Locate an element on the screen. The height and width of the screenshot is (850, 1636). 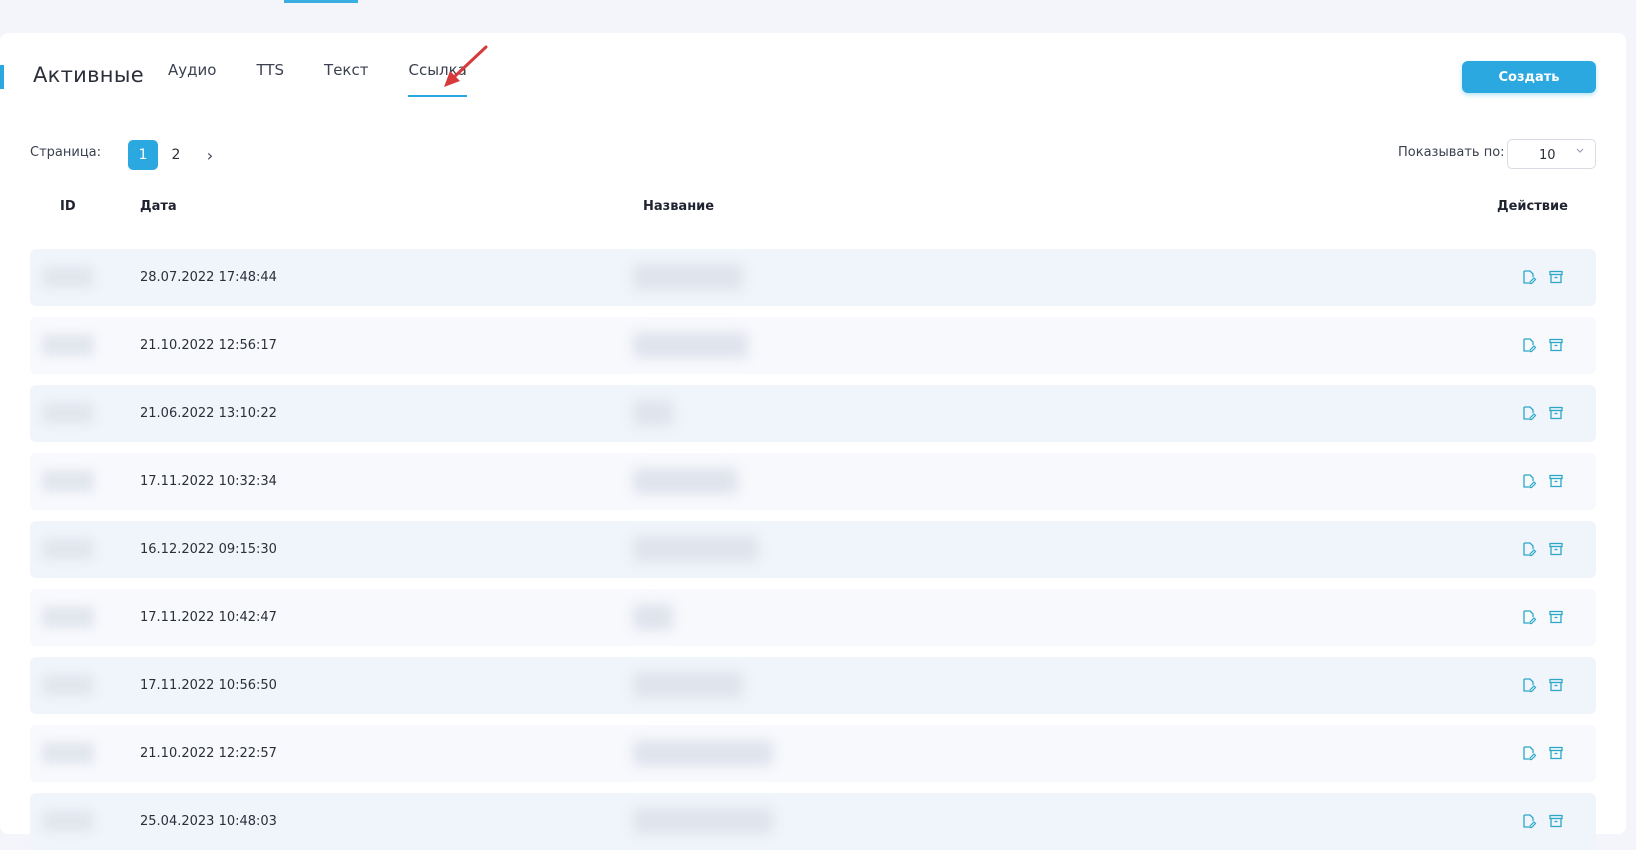
page-button-1: 1 is located at coordinates (143, 155).